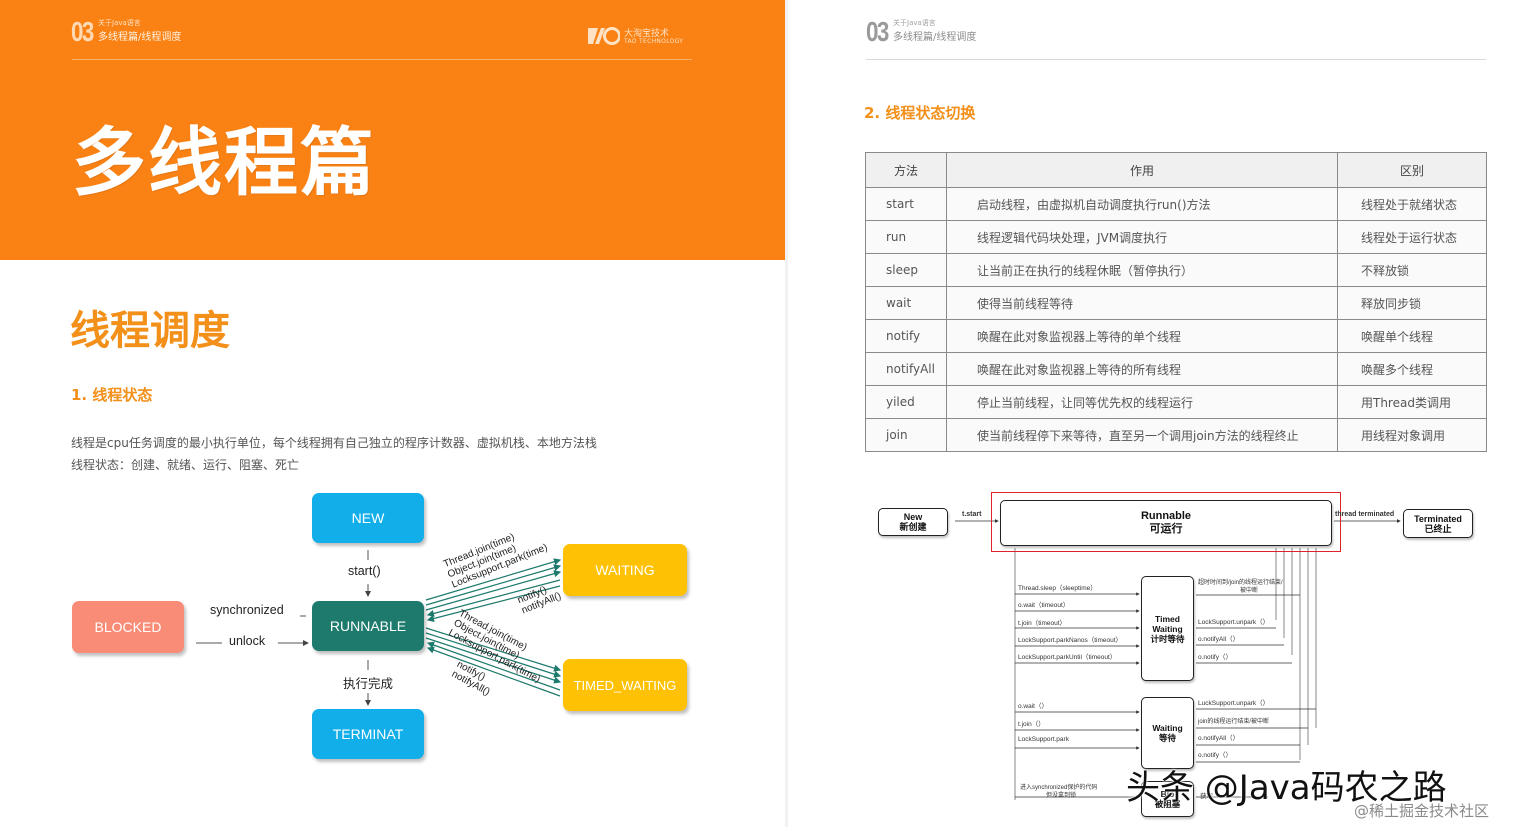 The height and width of the screenshot is (827, 1524). I want to click on wait-in-2: t.join（）, so click(1031, 724).